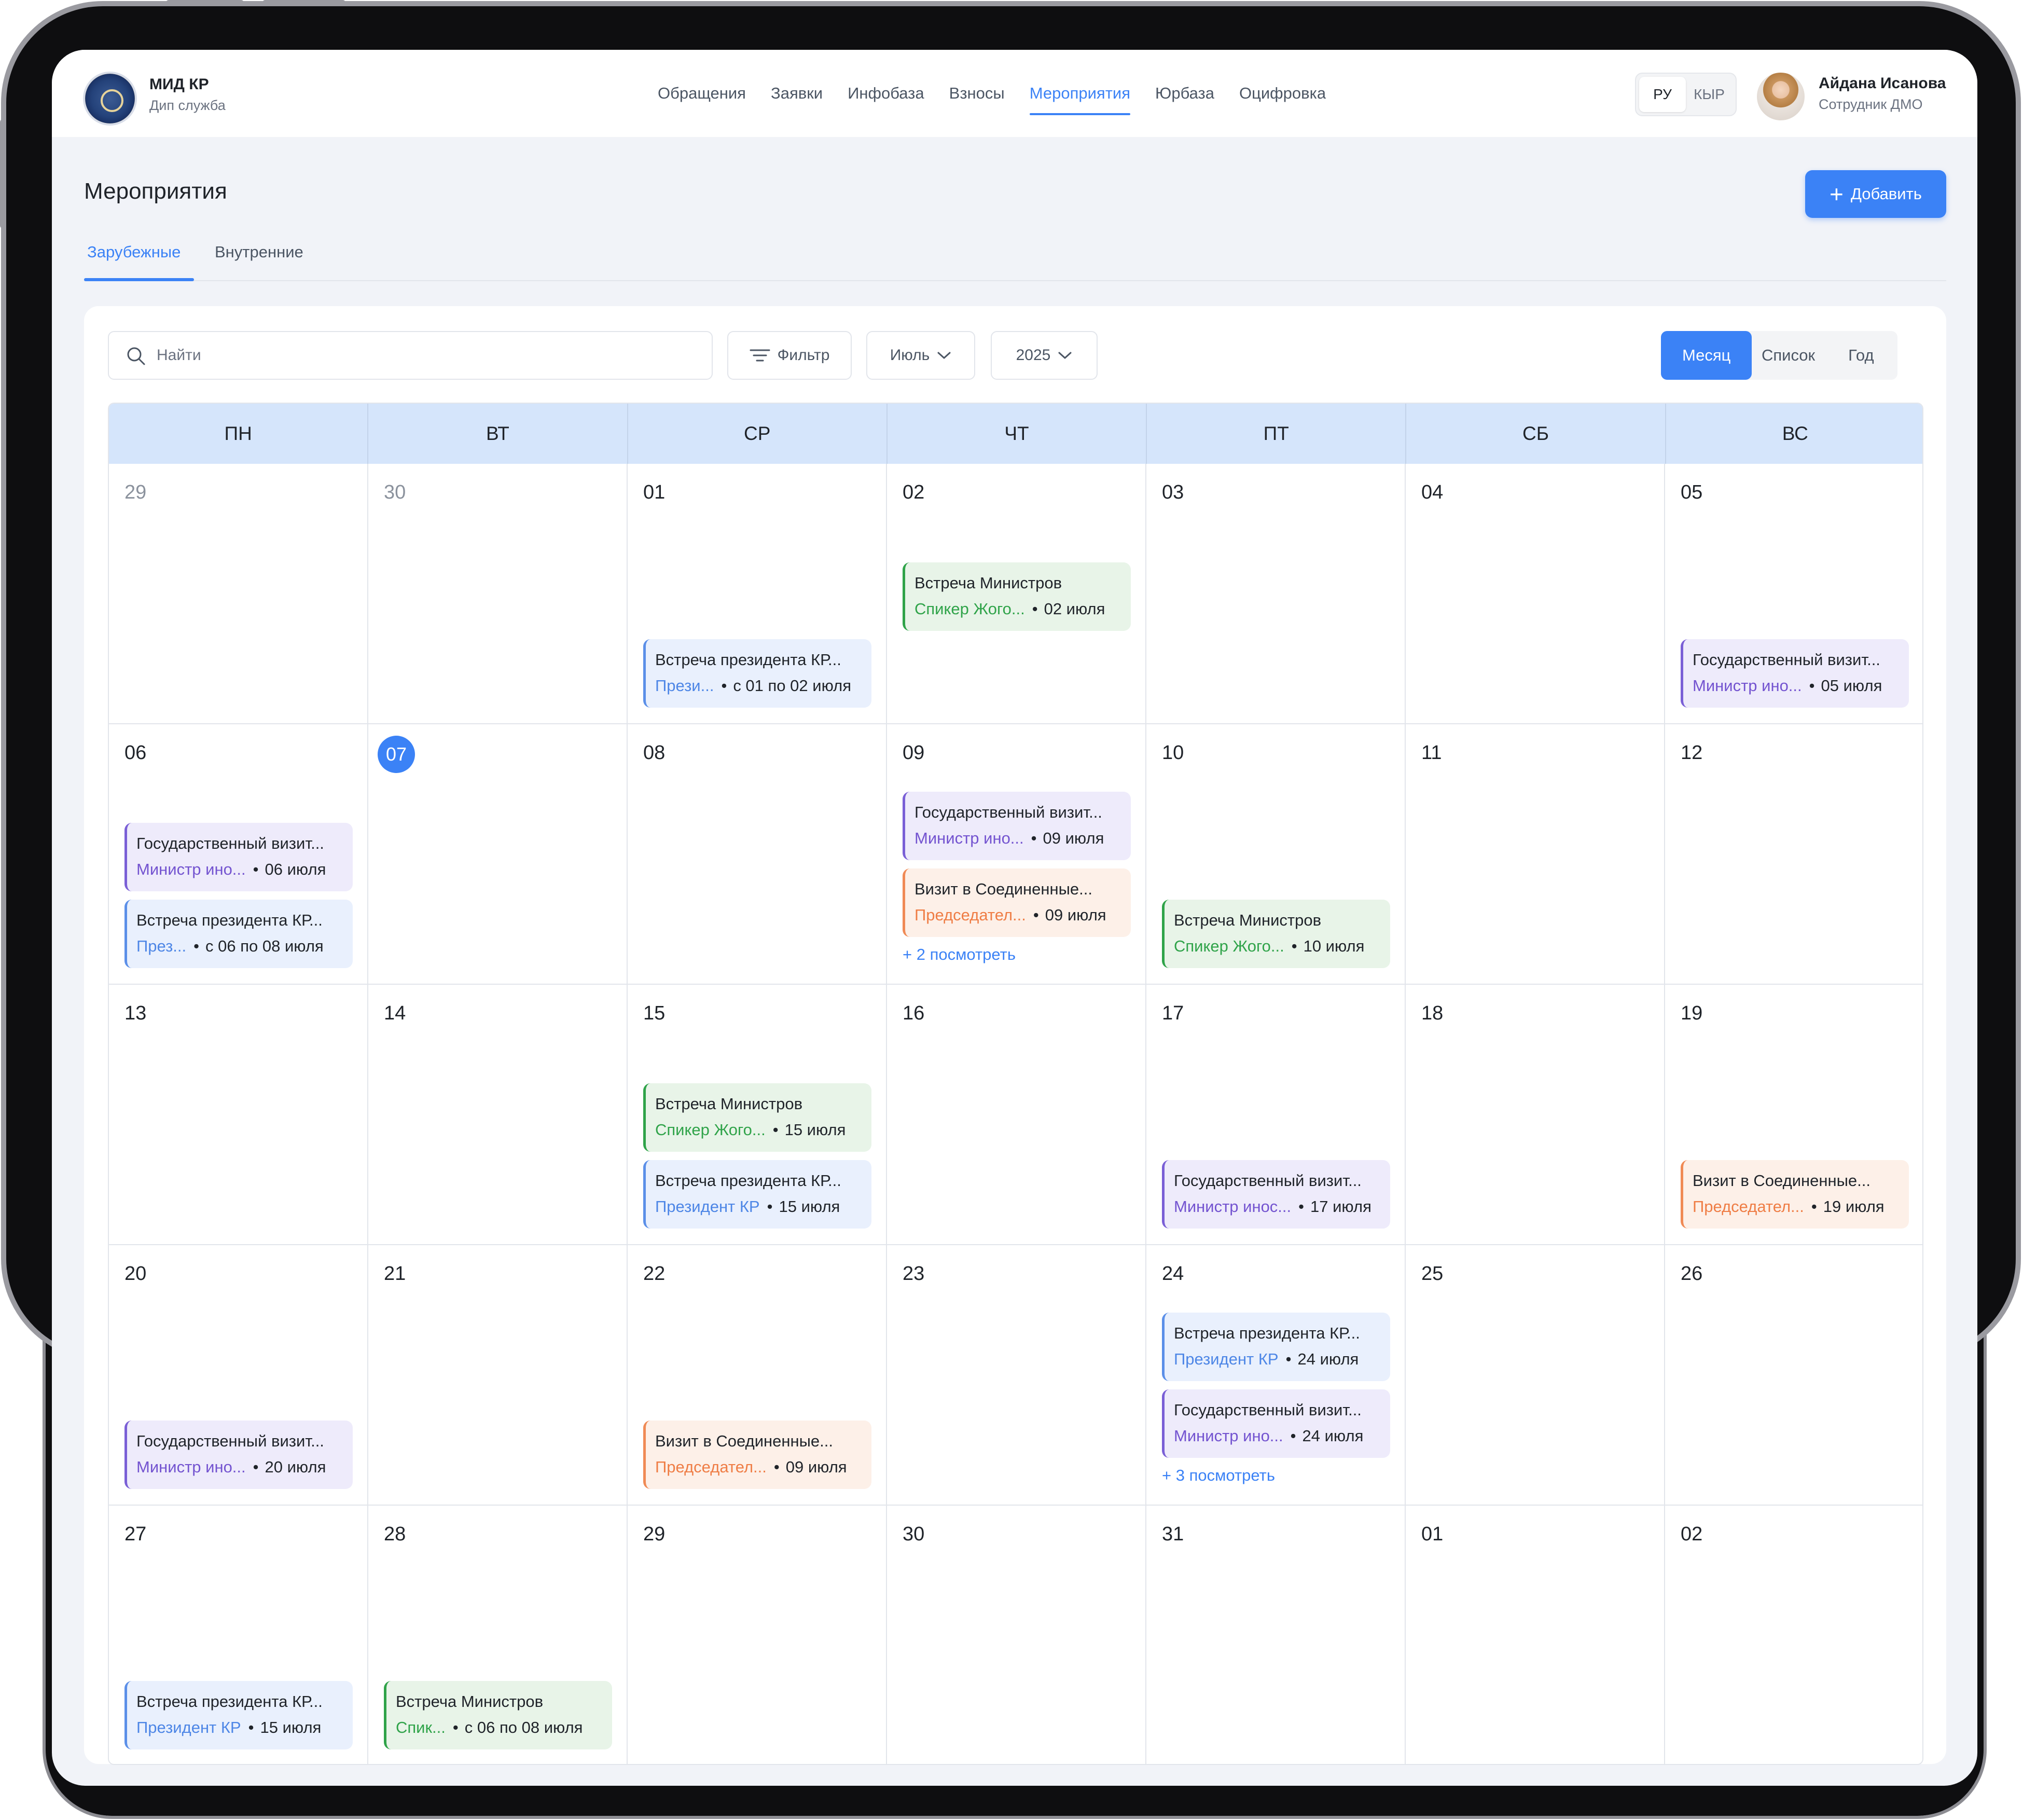  What do you see at coordinates (134, 252) in the screenshot?
I see `tab-foreign: Зарубежные` at bounding box center [134, 252].